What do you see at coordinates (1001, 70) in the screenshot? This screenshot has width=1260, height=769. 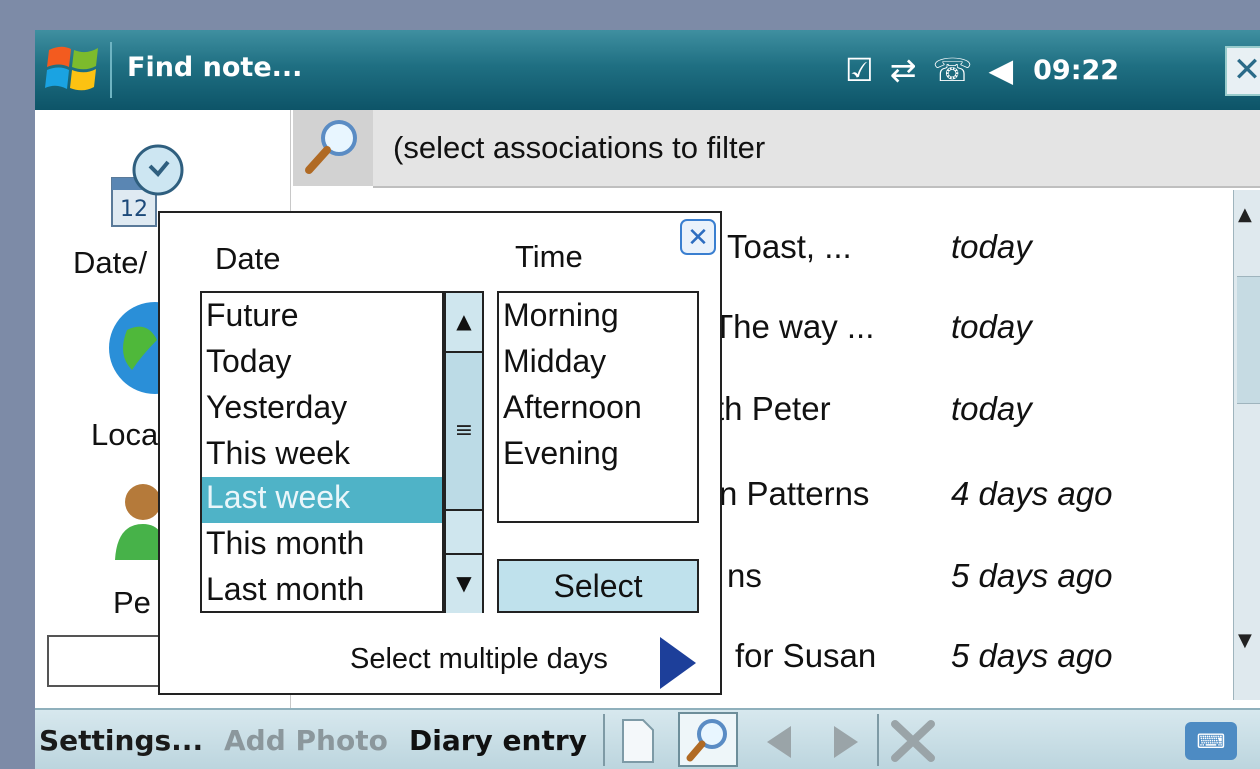 I see `volume-icon: ◀︎` at bounding box center [1001, 70].